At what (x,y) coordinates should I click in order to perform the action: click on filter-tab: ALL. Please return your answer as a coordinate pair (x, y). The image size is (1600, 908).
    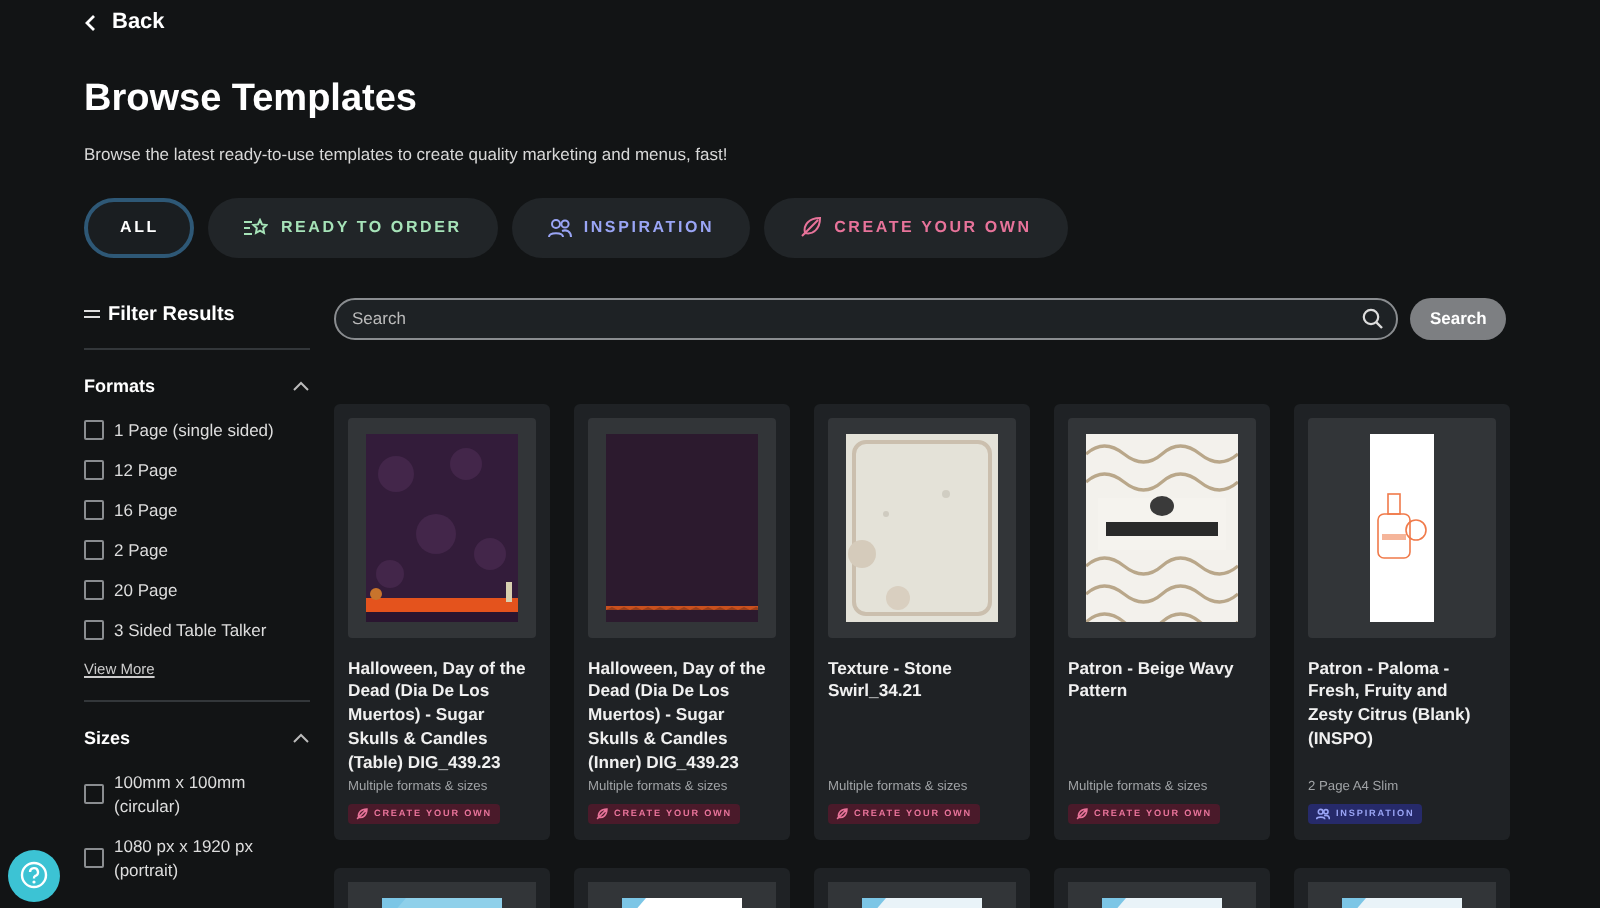
    Looking at the image, I should click on (139, 227).